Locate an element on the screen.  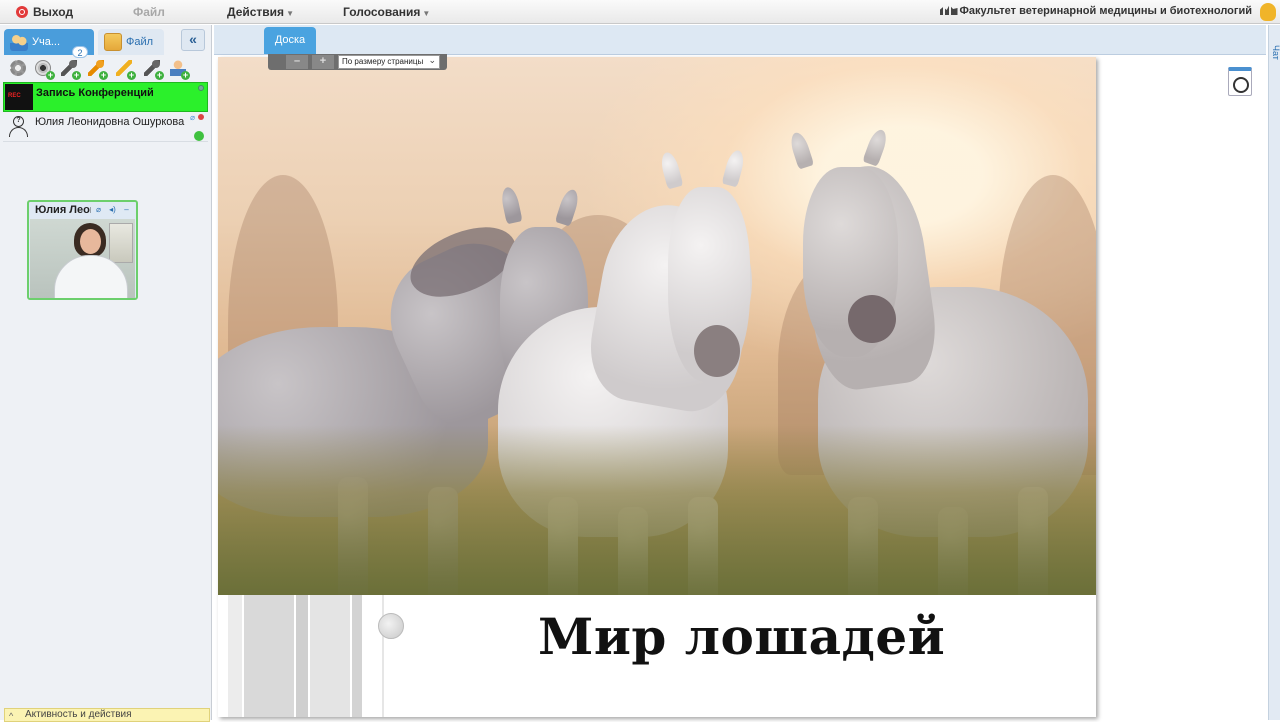
menu-file: Файл is located at coordinates (149, 12).